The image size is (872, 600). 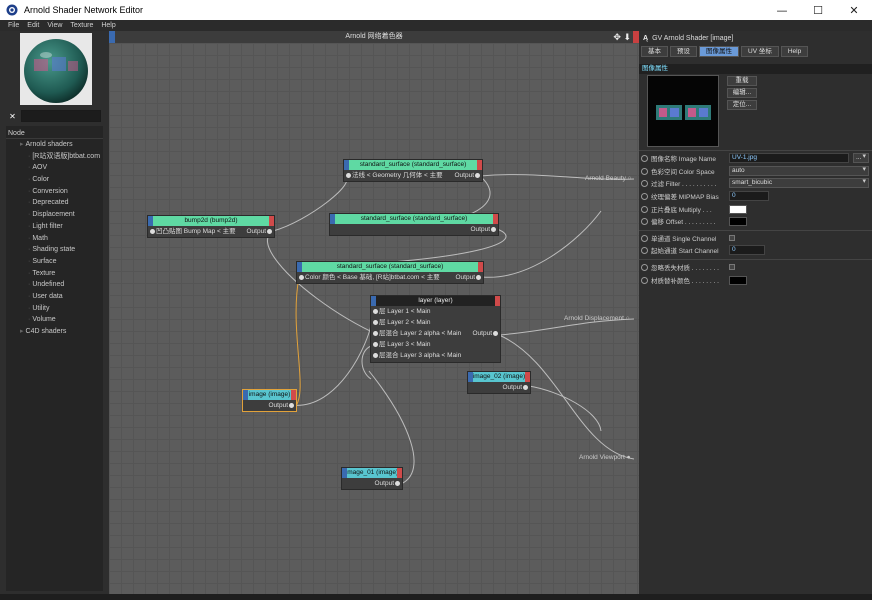 I want to click on node-bump2d: bump2d (bump2d) 凹凸贴图 Bump Map < 主要 Output, so click(x=211, y=226).